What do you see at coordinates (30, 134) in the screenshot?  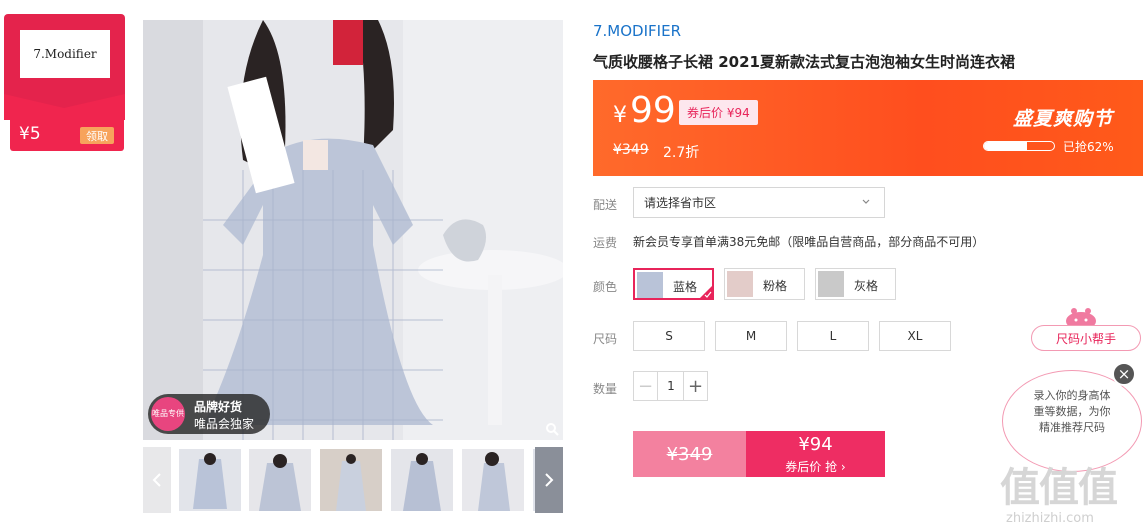 I see `coupon-amount: ¥5` at bounding box center [30, 134].